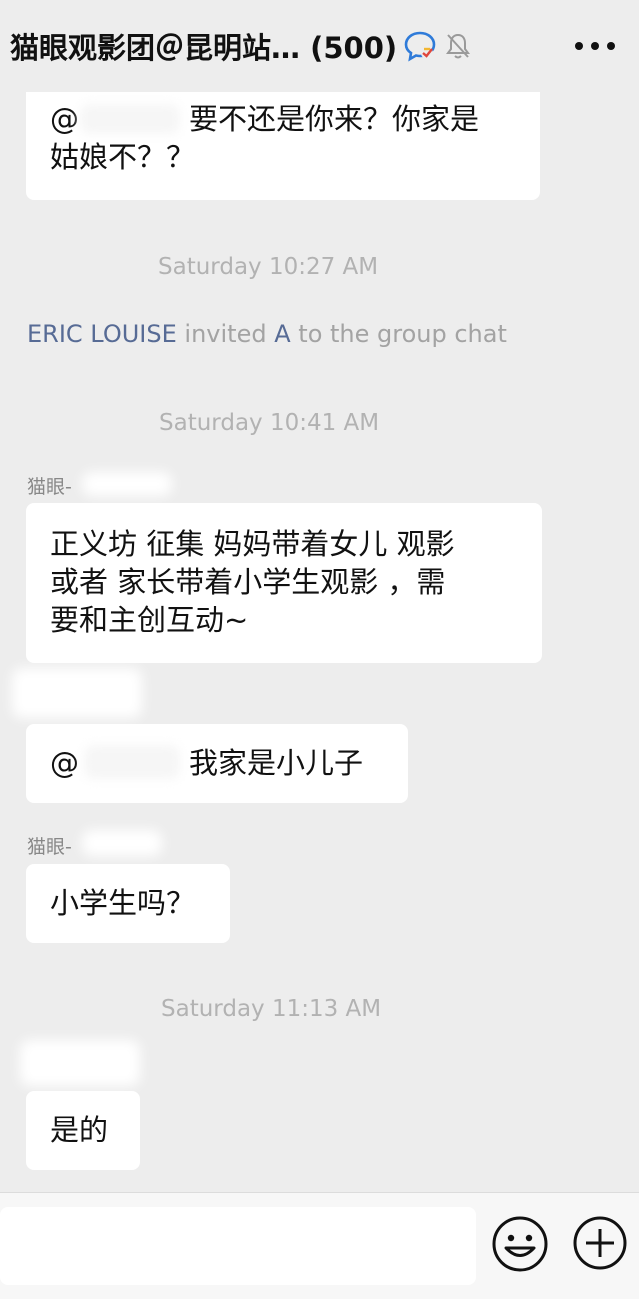 The image size is (639, 1299). What do you see at coordinates (458, 46) in the screenshot?
I see `mute-bell-icon` at bounding box center [458, 46].